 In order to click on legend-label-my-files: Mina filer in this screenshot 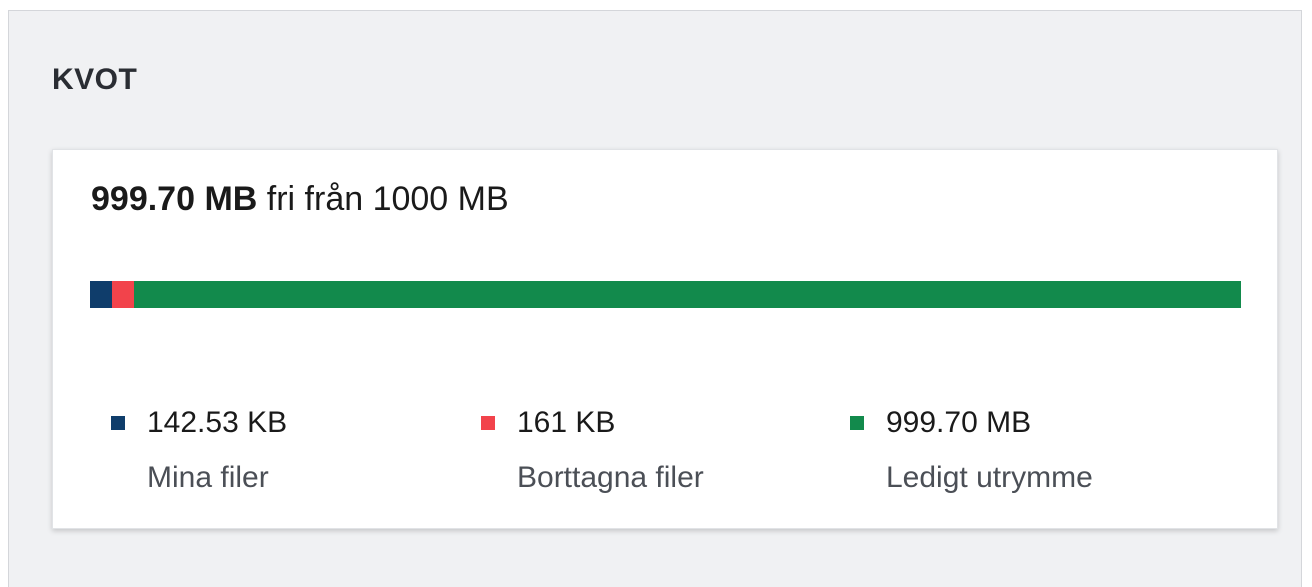, I will do `click(208, 477)`.